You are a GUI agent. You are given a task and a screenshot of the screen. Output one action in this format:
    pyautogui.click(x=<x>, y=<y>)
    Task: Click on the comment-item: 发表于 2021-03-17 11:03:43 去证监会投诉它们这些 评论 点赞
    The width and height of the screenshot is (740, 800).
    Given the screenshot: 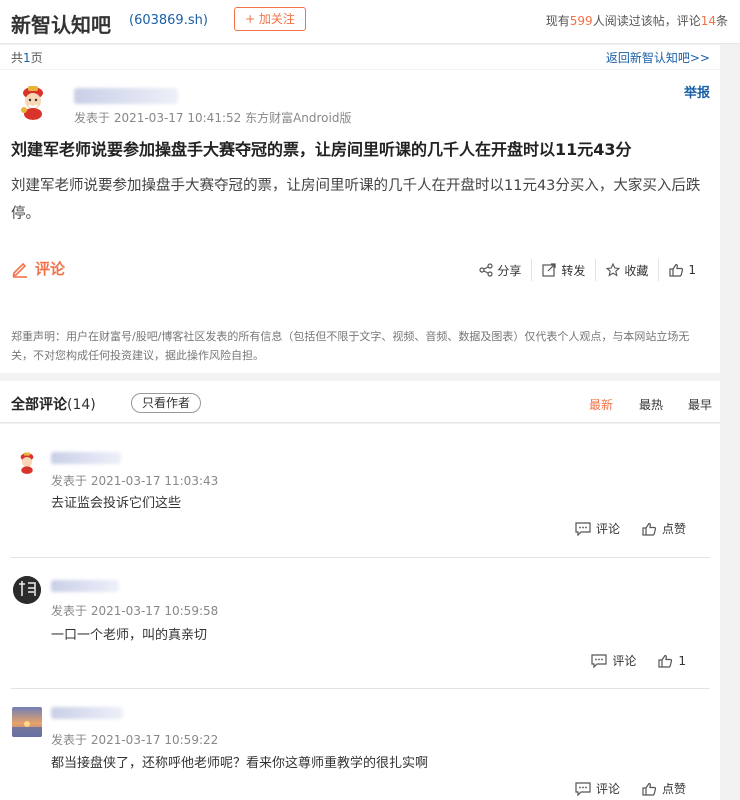 What is the action you would take?
    pyautogui.click(x=360, y=497)
    